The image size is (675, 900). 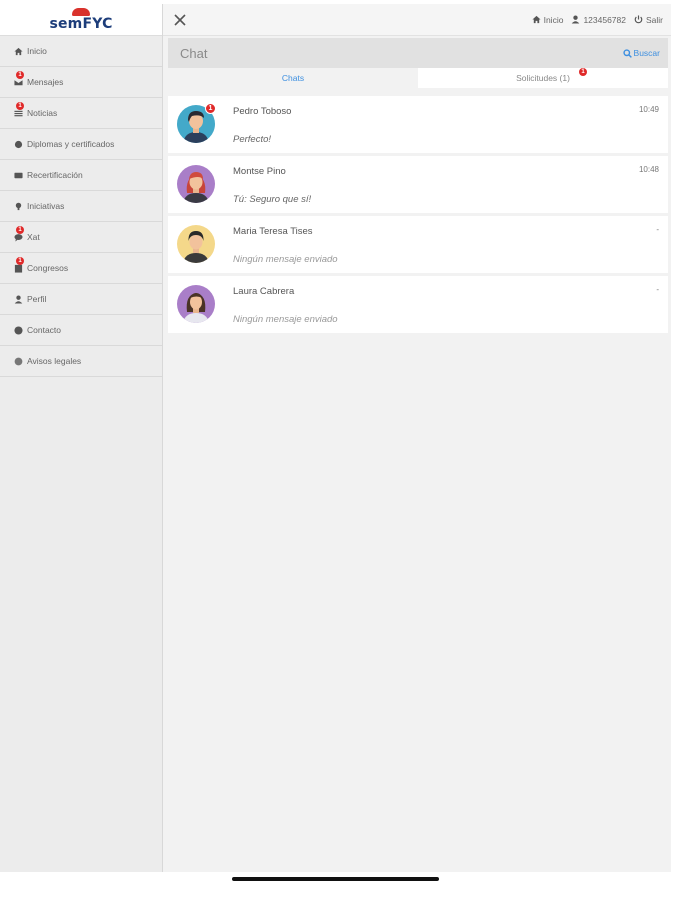 I want to click on chat-contact-name: Maria Teresa Tises, so click(x=273, y=231).